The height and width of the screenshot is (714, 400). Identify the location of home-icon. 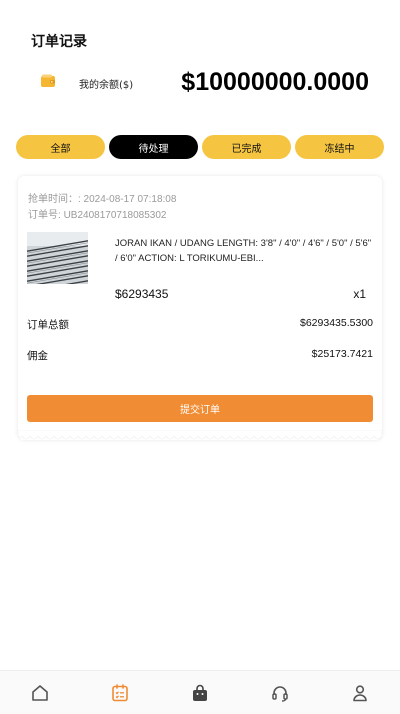
(40, 692).